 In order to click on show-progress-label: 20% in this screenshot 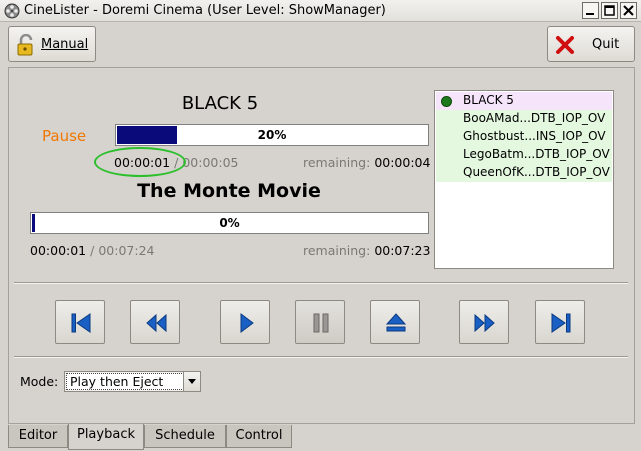, I will do `click(272, 135)`.